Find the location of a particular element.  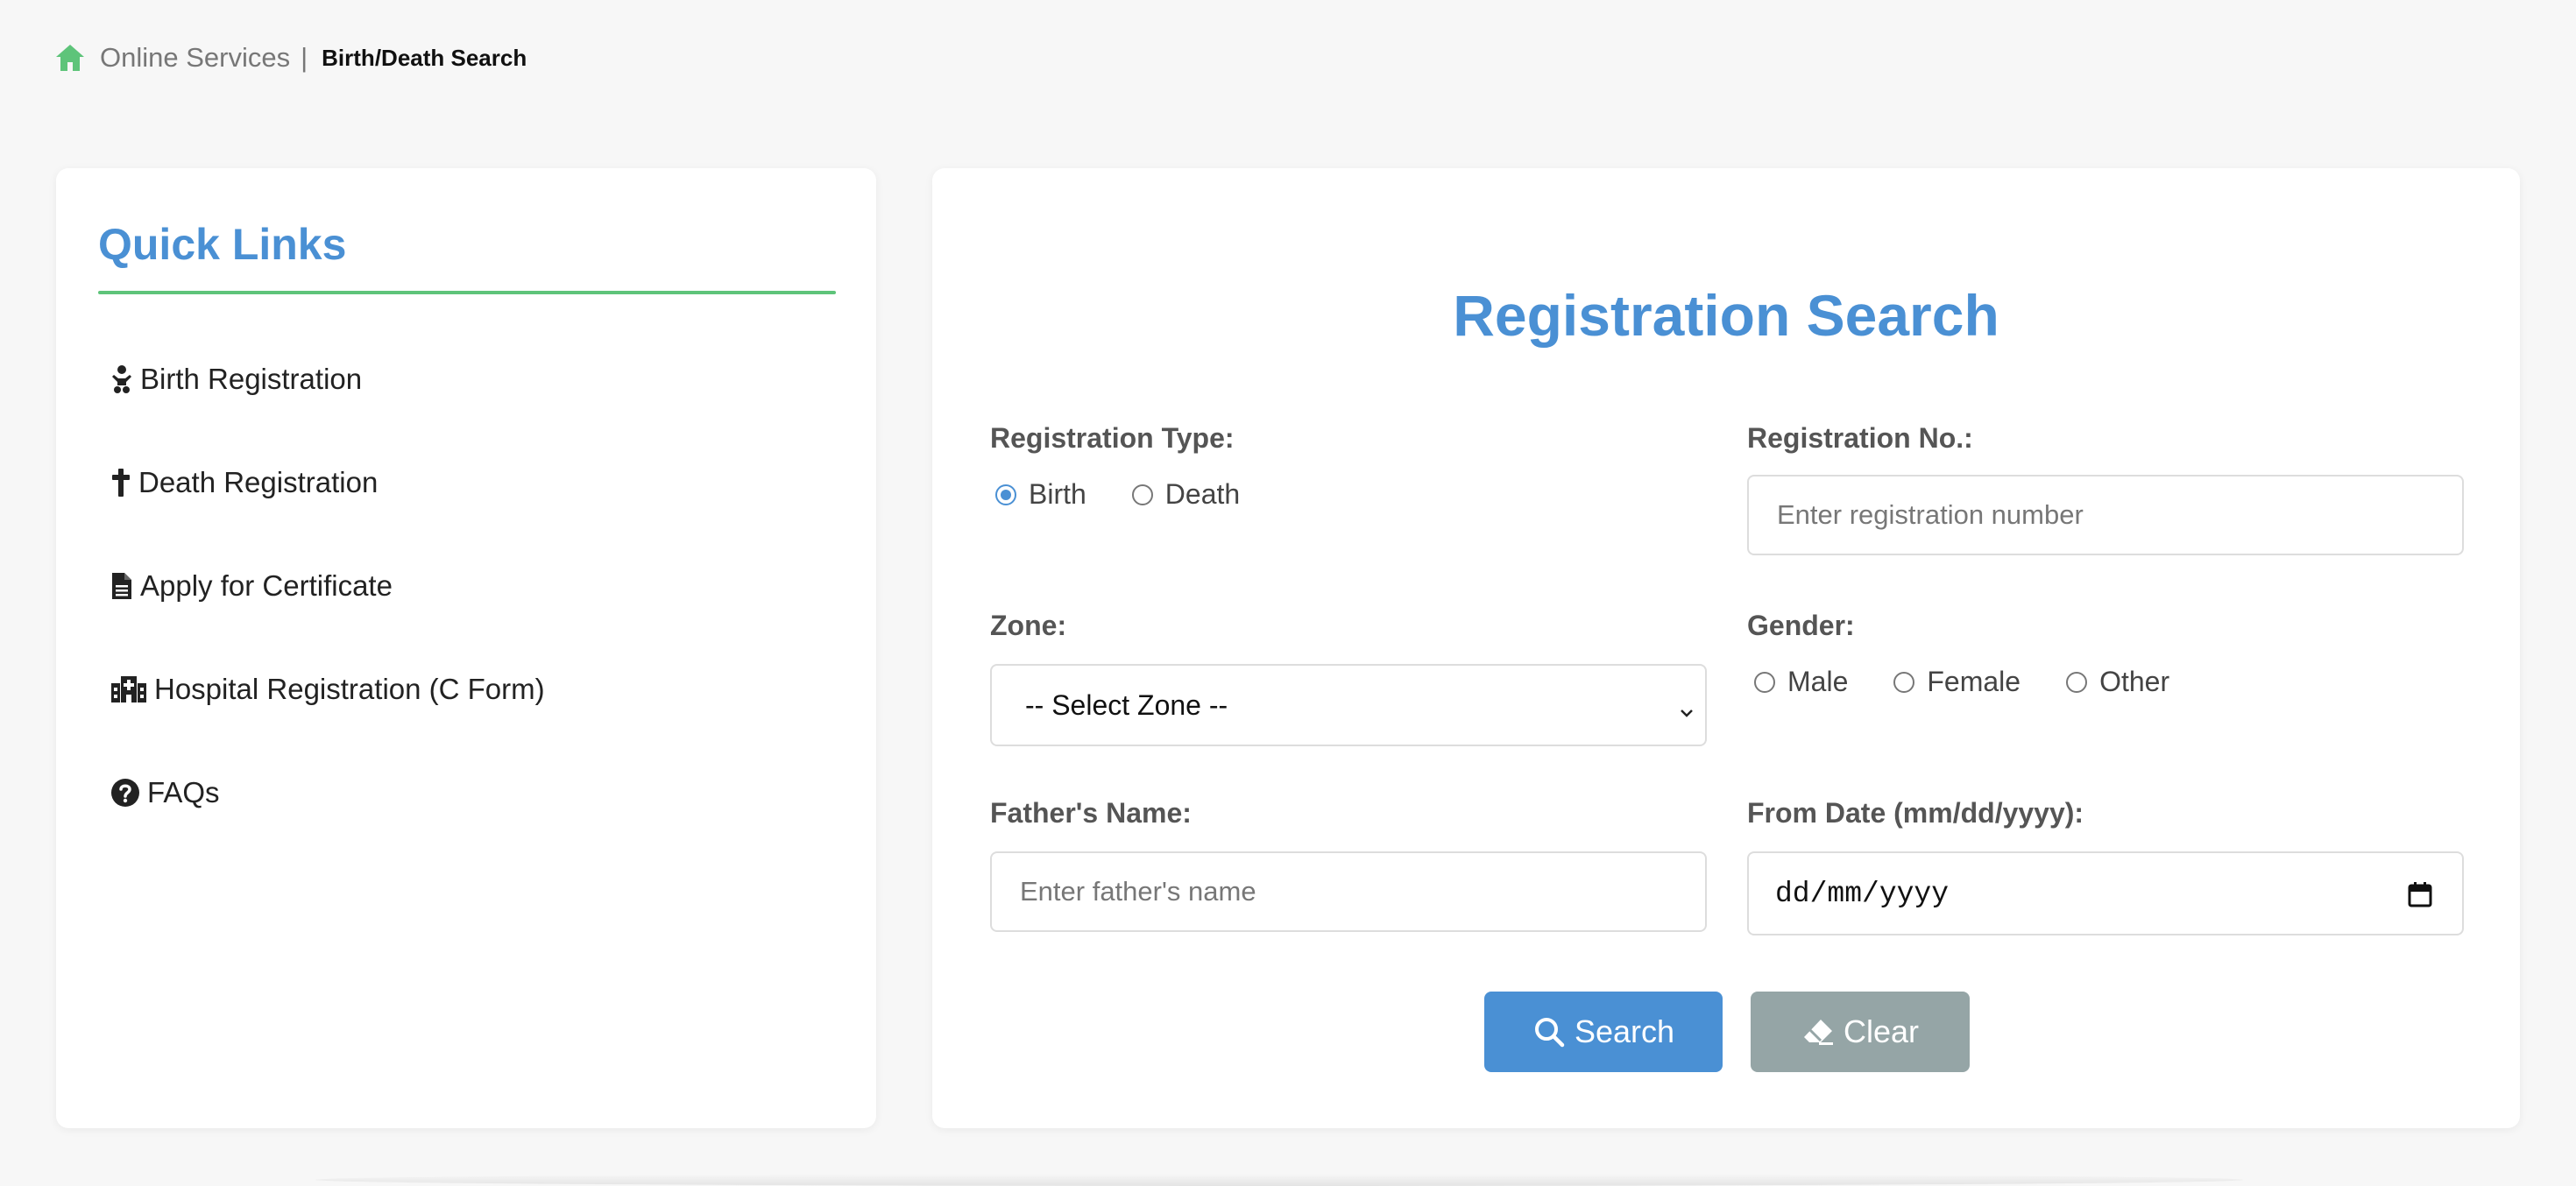

radio-male-indicator is located at coordinates (1764, 682).